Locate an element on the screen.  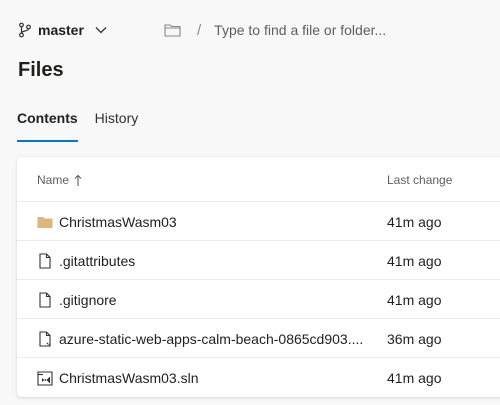
branch-selector: master is located at coordinates (63, 30).